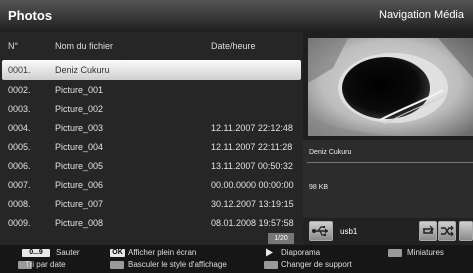 This screenshot has width=473, height=273. I want to click on key-ok: OK, so click(117, 253).